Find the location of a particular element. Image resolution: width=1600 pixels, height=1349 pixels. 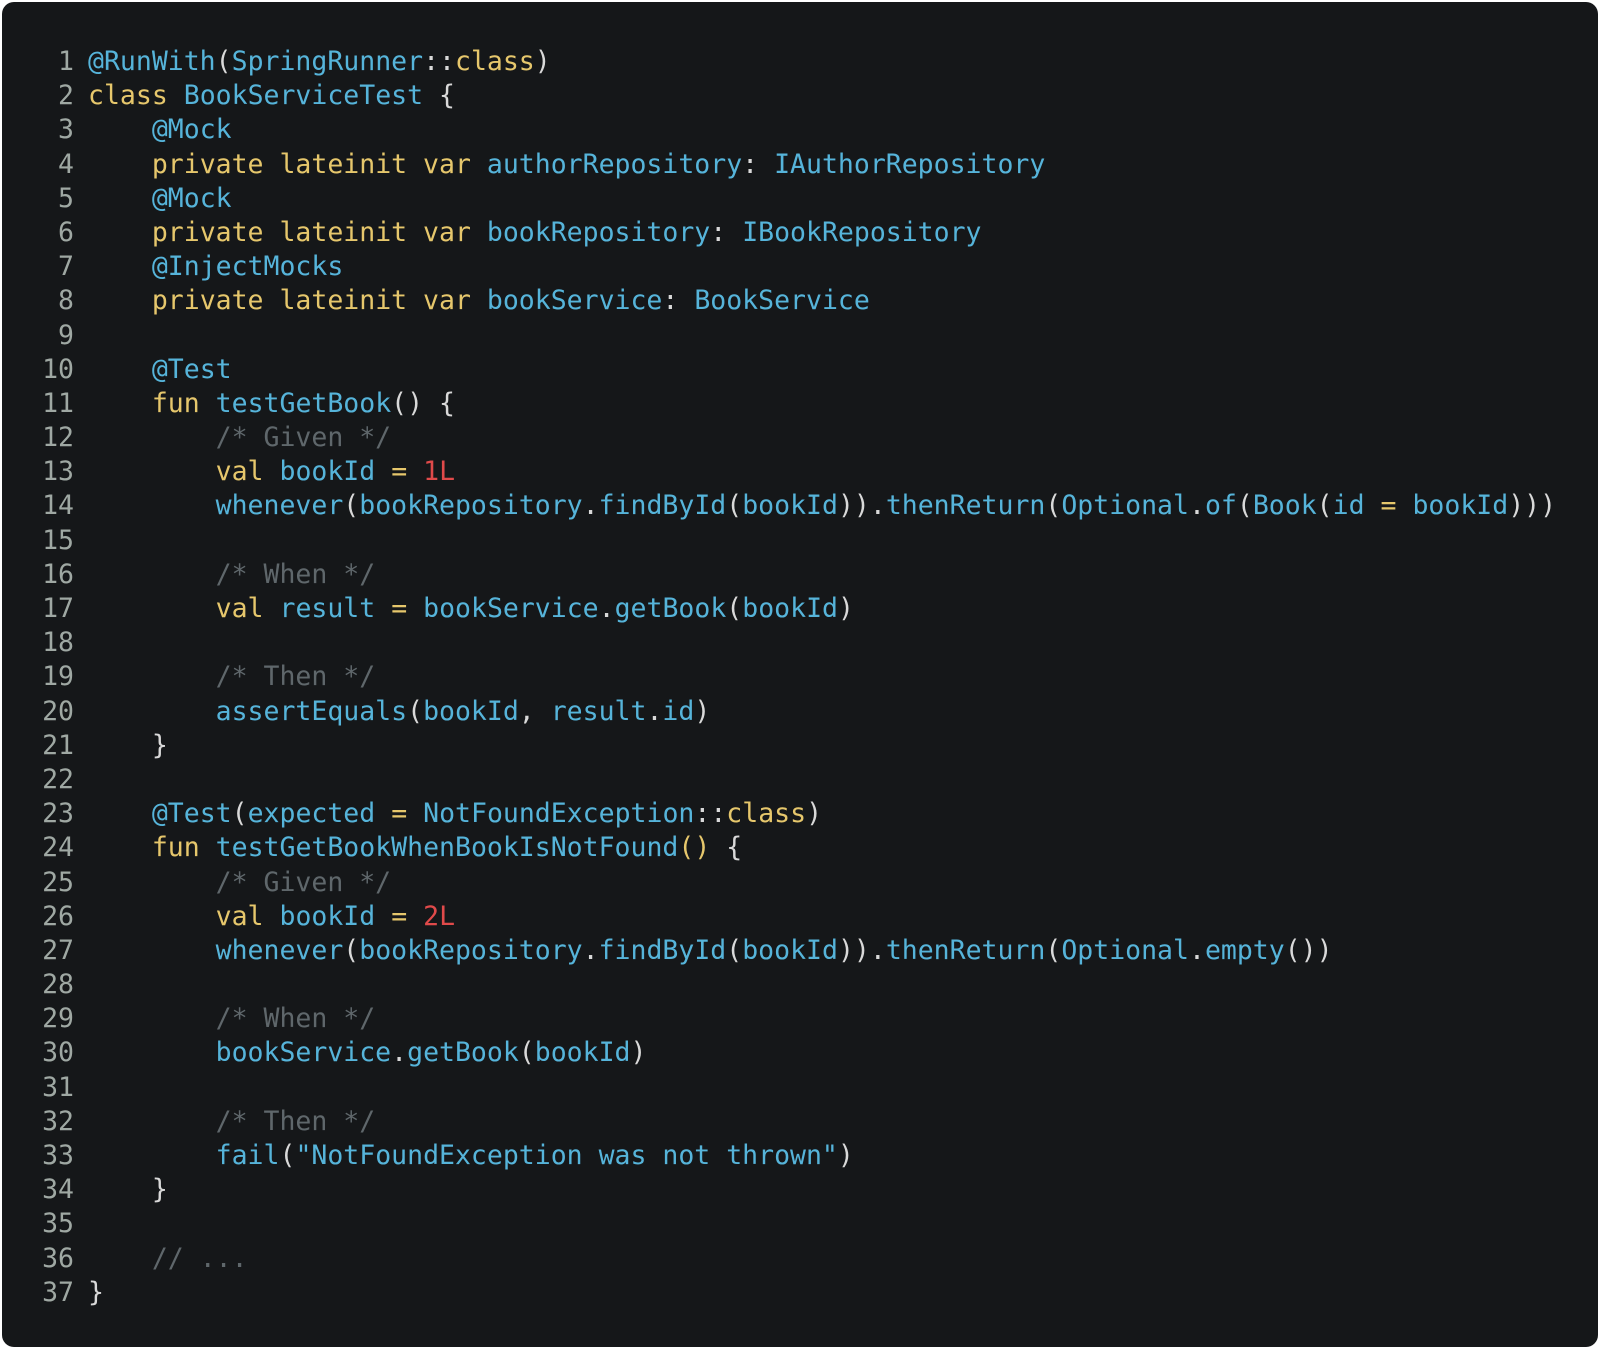

code-token: private lateinit var is located at coordinates (311, 164).